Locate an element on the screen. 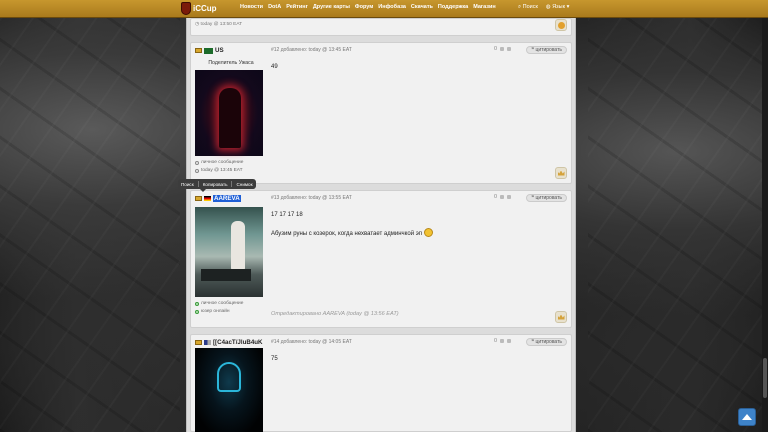 The height and width of the screenshot is (432, 768). post-author: US is located at coordinates (209, 50).